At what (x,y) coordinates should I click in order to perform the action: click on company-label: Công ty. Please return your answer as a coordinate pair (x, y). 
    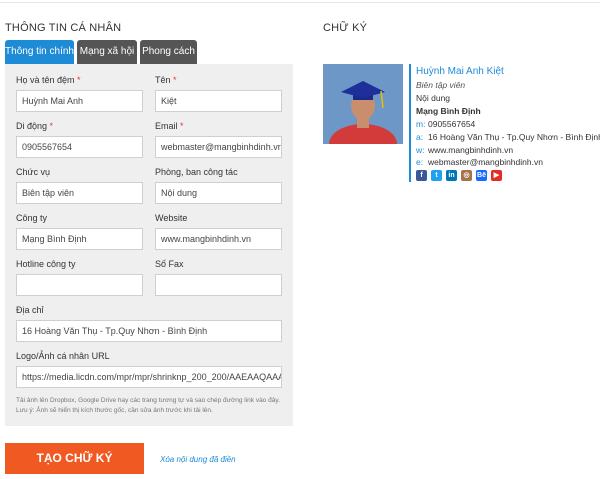
    Looking at the image, I should click on (32, 218).